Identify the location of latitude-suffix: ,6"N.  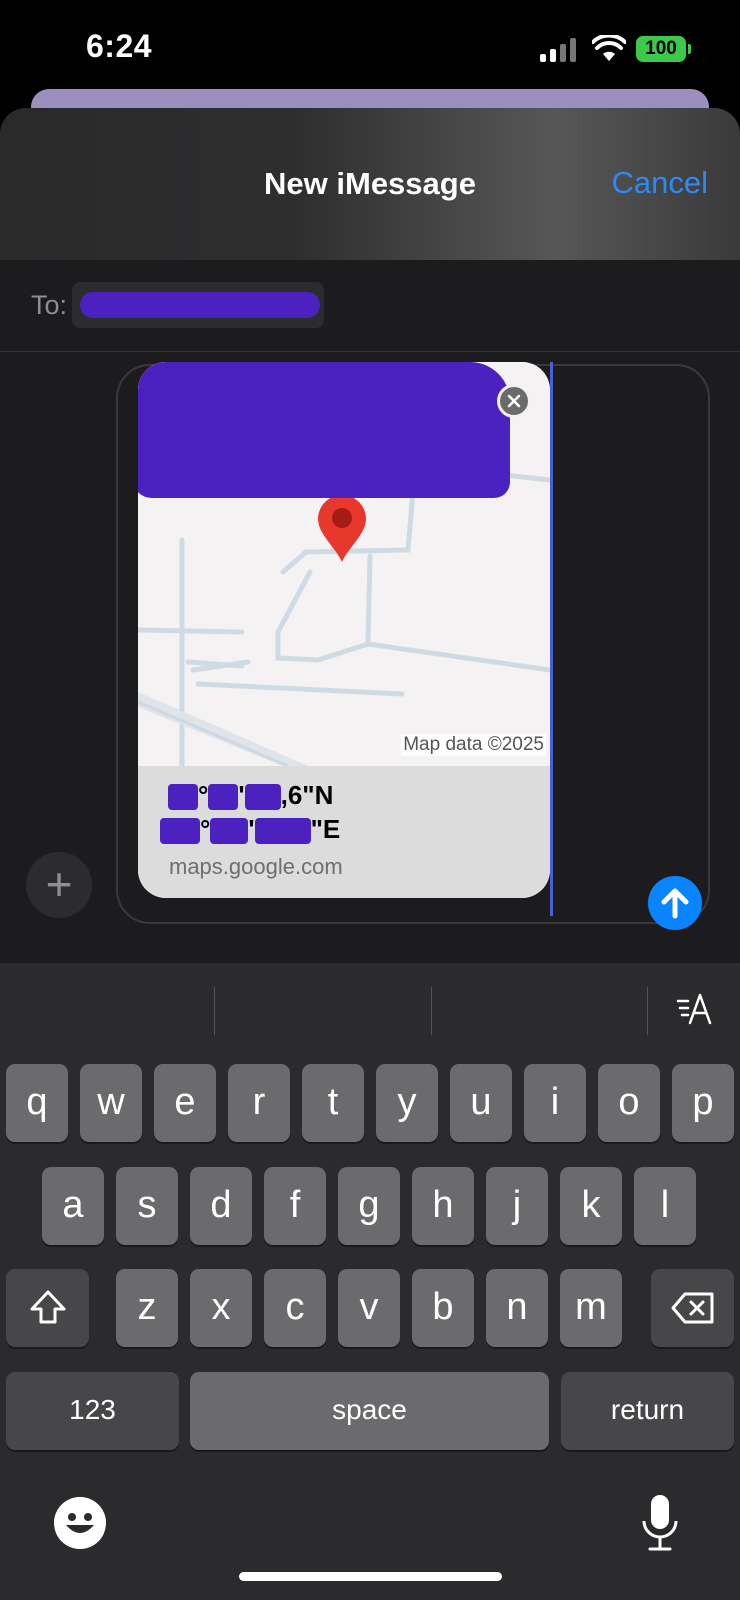
(307, 795).